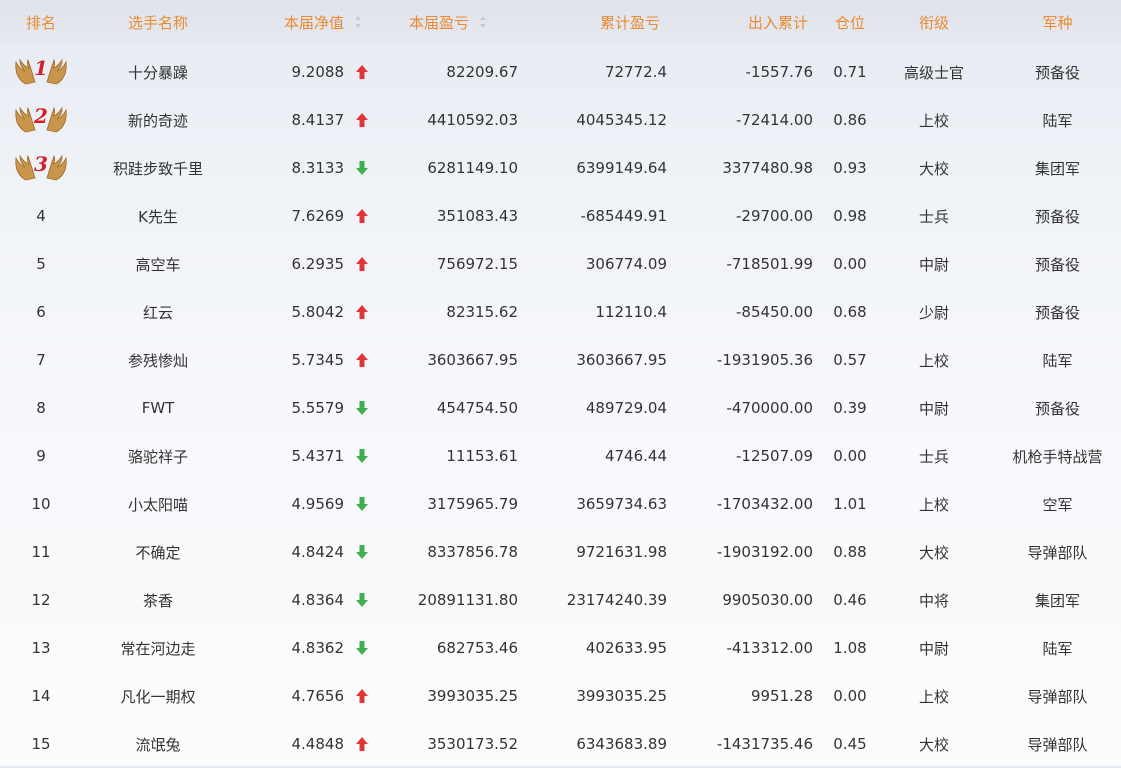  I want to click on rank-cell: 7, so click(41, 360).